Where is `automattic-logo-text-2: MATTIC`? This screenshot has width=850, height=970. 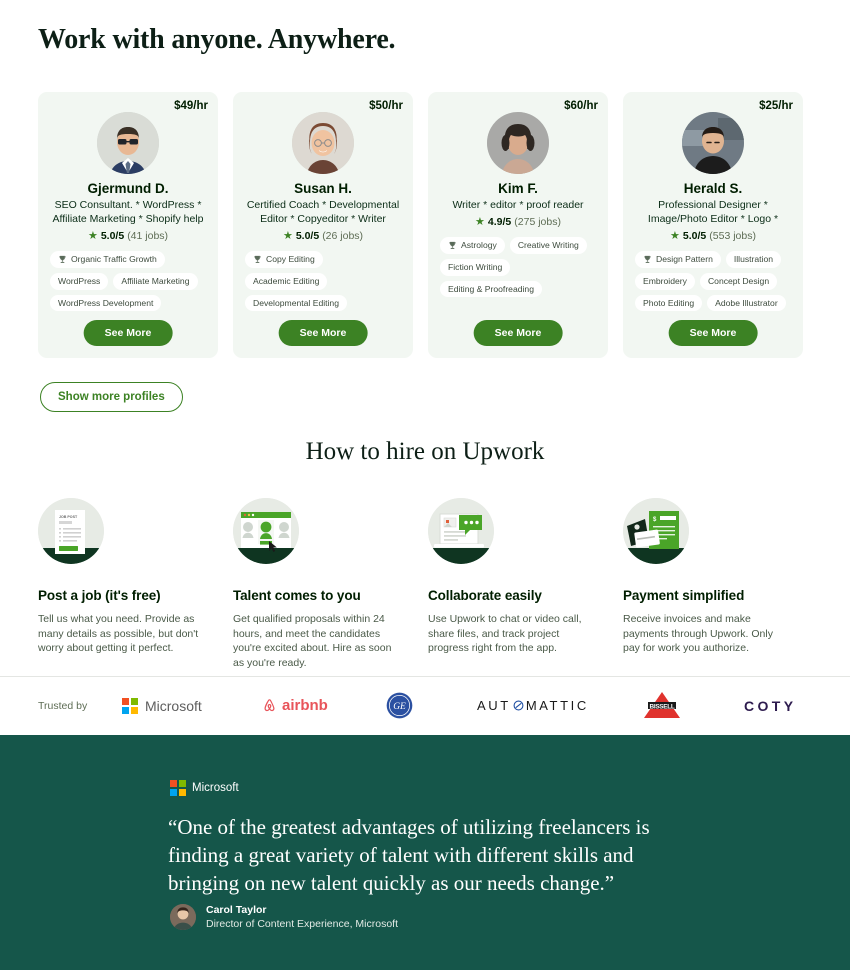 automattic-logo-text-2: MATTIC is located at coordinates (557, 705).